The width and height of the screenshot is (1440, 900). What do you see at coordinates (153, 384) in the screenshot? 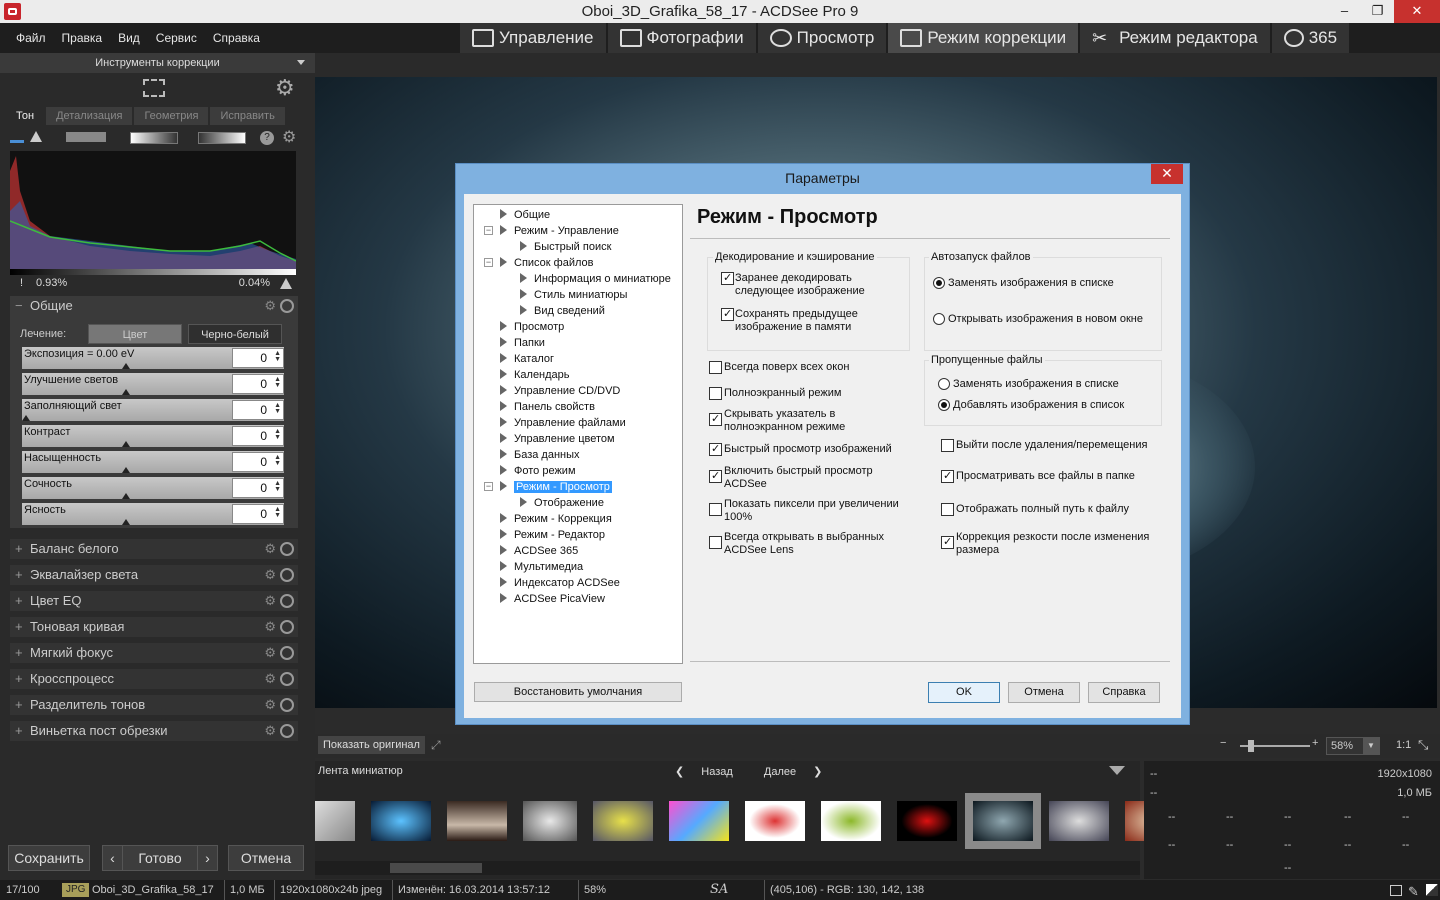
I see `highlight-enhance-slider: Улучшение светов 0 ▲ ▼` at bounding box center [153, 384].